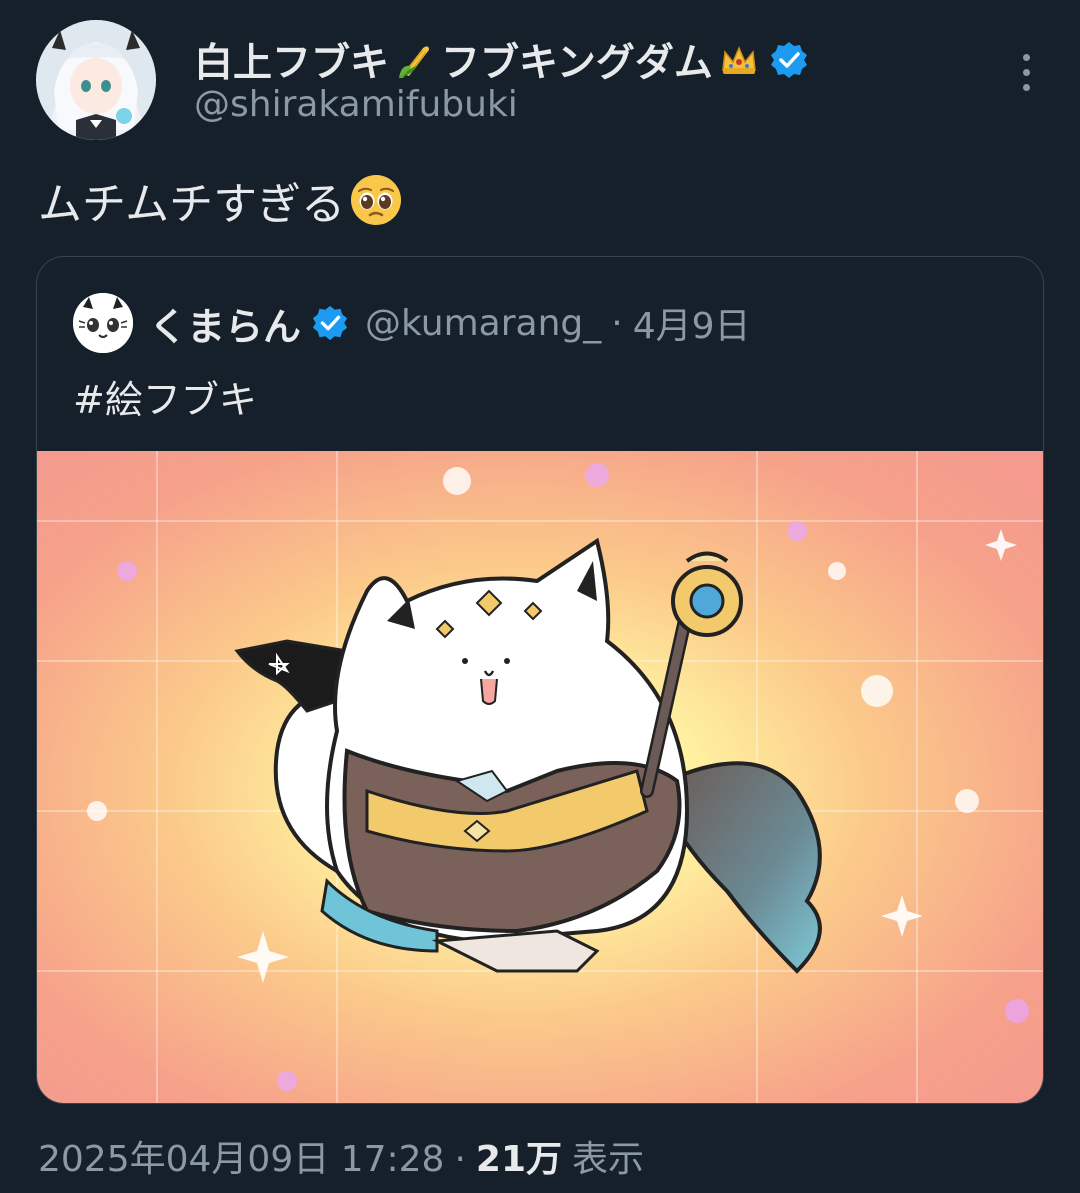 Image resolution: width=1080 pixels, height=1193 pixels. Describe the element at coordinates (483, 323) in the screenshot. I see `quoted-author-handle: @kumarang_` at that location.